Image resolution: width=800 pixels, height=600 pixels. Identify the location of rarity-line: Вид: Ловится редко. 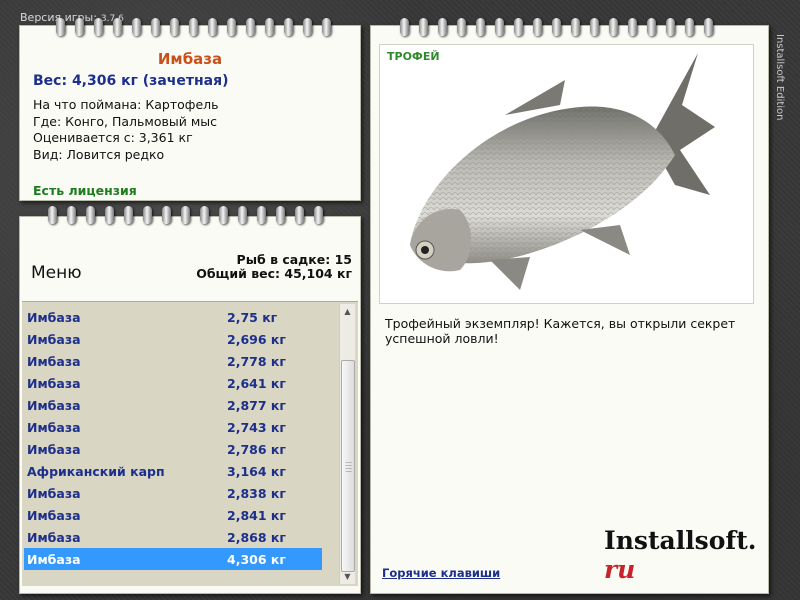
(99, 154).